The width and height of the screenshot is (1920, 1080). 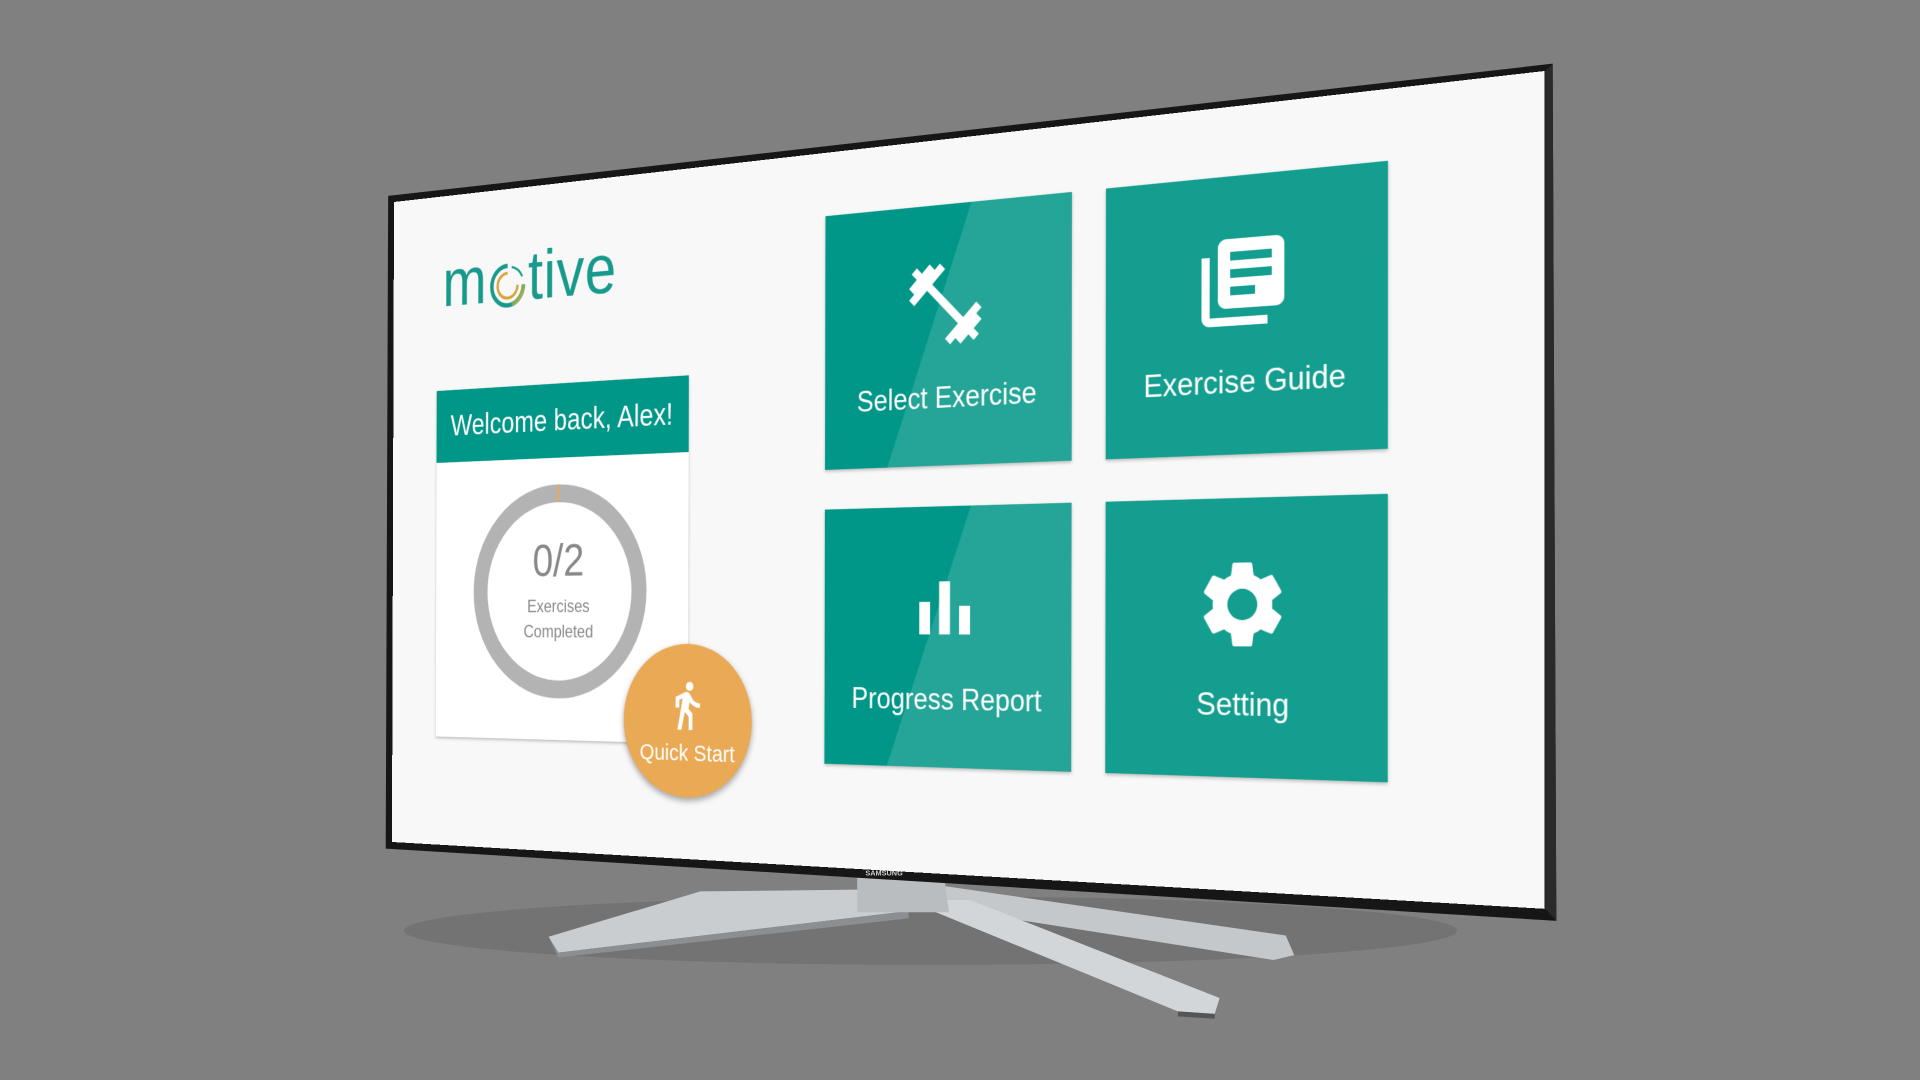 What do you see at coordinates (572, 272) in the screenshot?
I see `logo-text-suffix: tive` at bounding box center [572, 272].